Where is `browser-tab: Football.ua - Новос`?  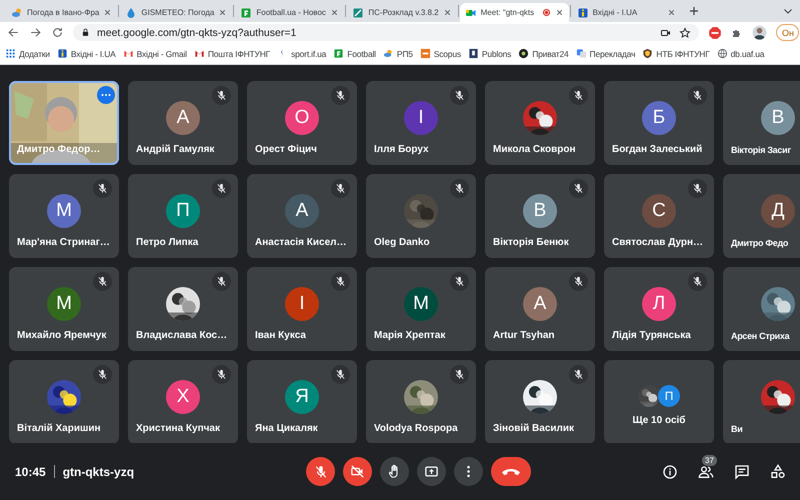
browser-tab: Football.ua - Новос is located at coordinates (289, 12).